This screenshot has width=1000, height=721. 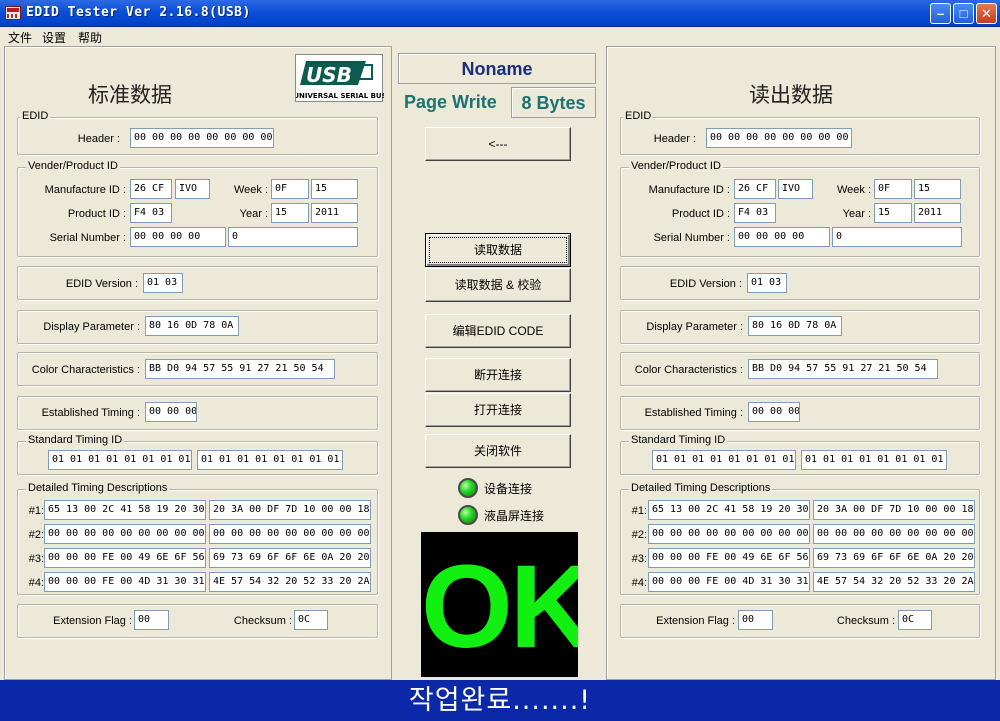 I want to click on right-product-id-field: F4 03, so click(x=755, y=213).